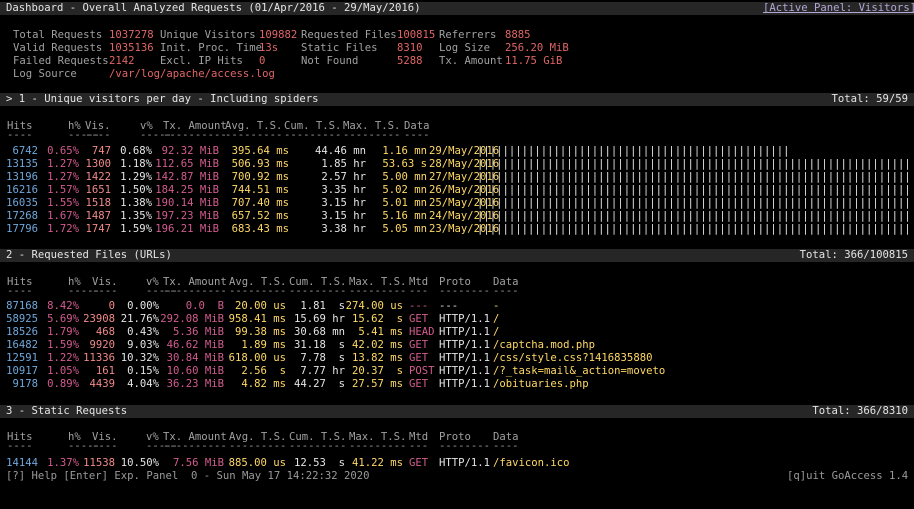  Describe the element at coordinates (111, 306) in the screenshot. I see `cell-vis: 0` at that location.